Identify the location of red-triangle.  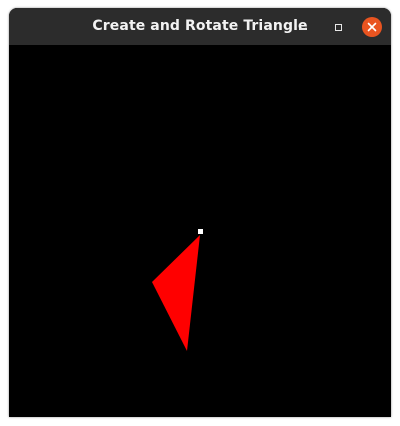
(176, 293).